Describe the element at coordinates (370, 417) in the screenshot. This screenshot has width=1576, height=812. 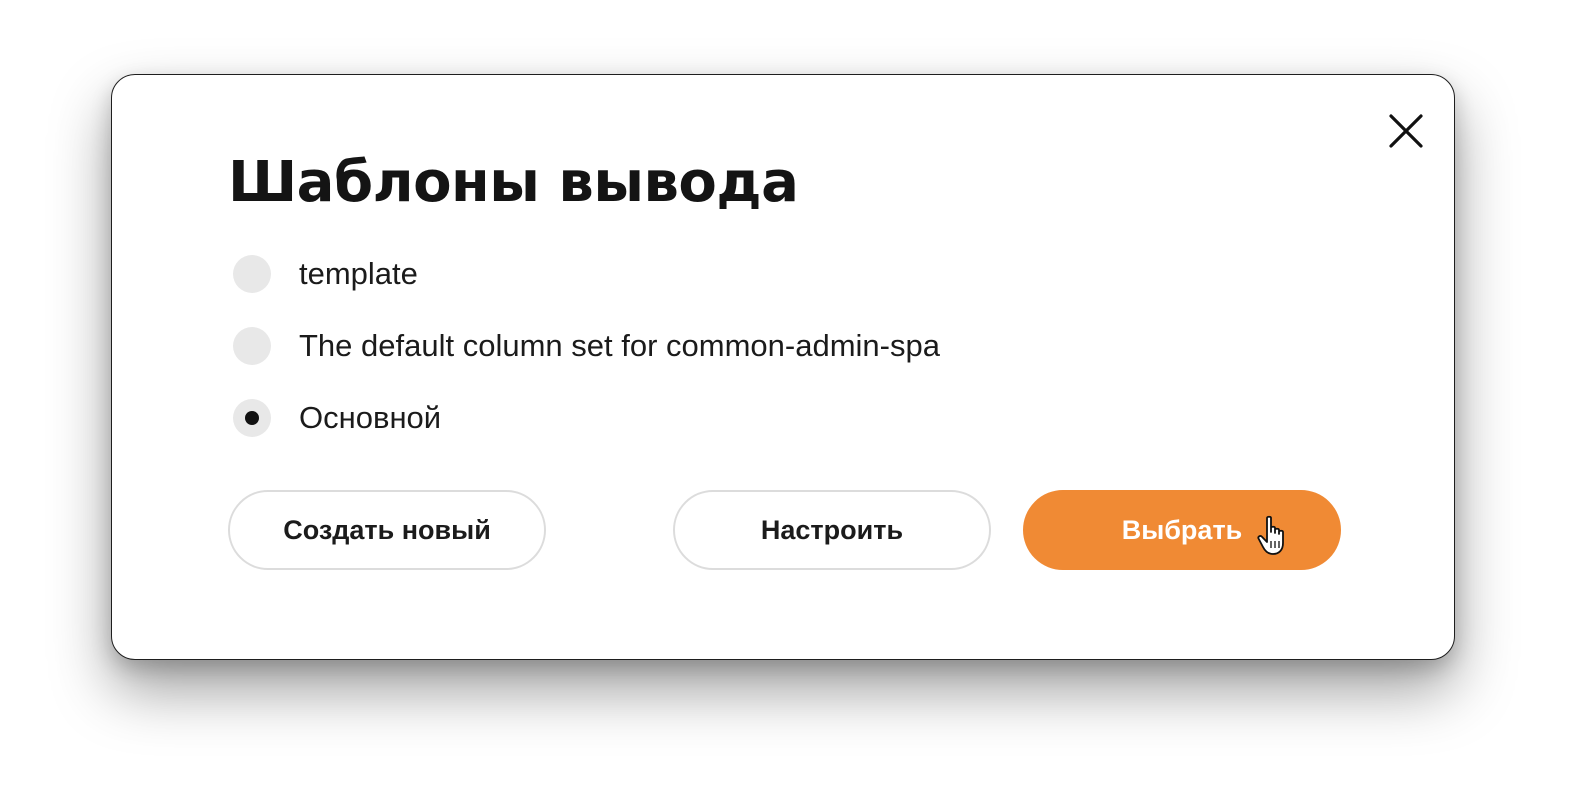
I see `option-label: Основной` at that location.